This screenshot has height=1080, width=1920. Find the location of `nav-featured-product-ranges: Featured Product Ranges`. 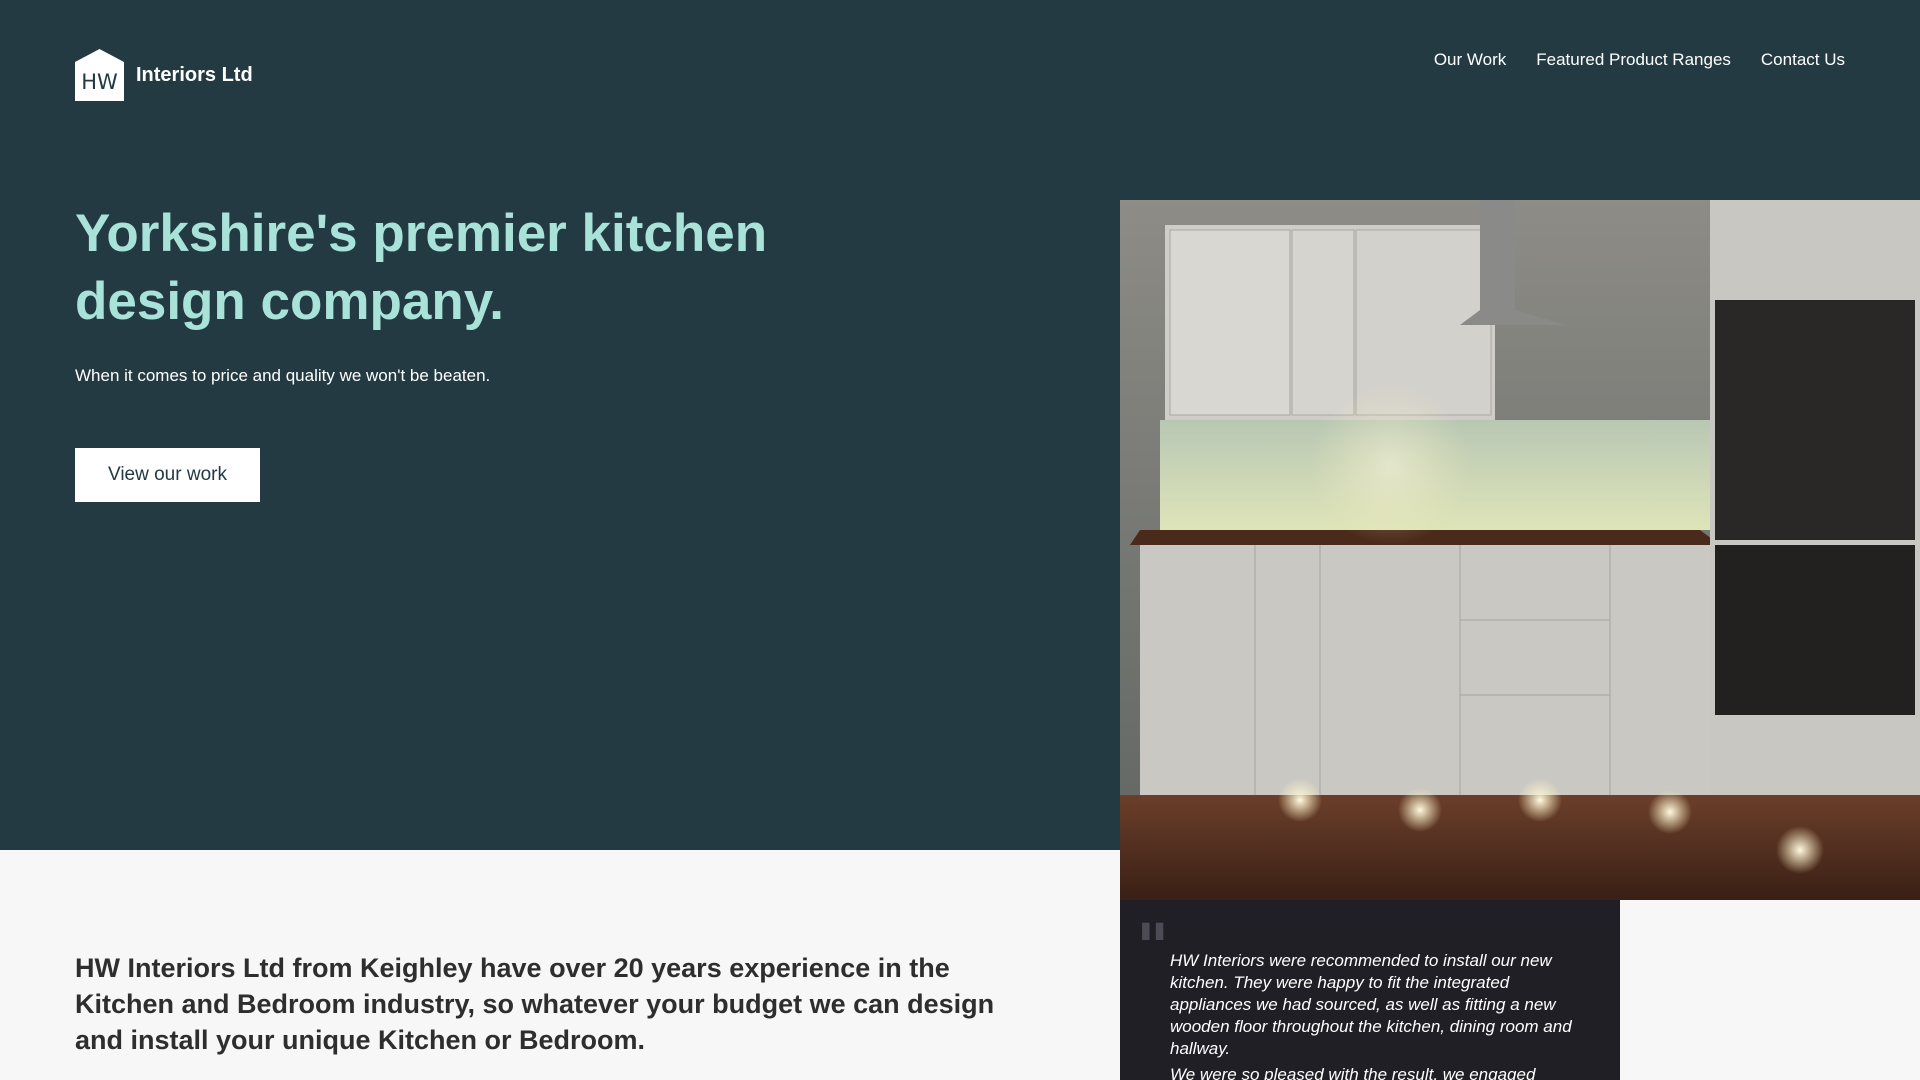

nav-featured-product-ranges: Featured Product Ranges is located at coordinates (1633, 60).